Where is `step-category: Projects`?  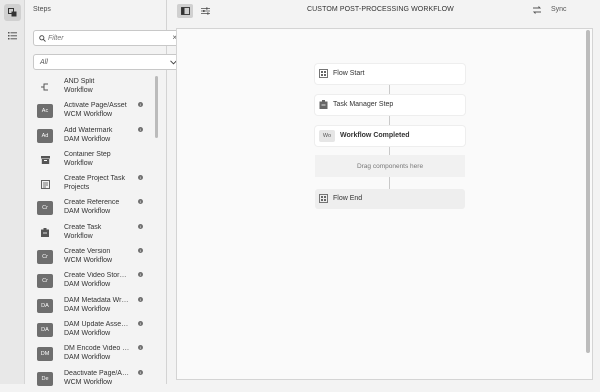 step-category: Projects is located at coordinates (77, 188).